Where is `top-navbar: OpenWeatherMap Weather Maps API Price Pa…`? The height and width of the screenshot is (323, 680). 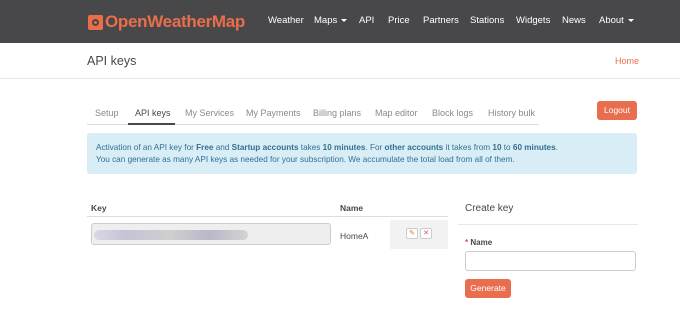 top-navbar: OpenWeatherMap Weather Maps API Price Pa… is located at coordinates (340, 21).